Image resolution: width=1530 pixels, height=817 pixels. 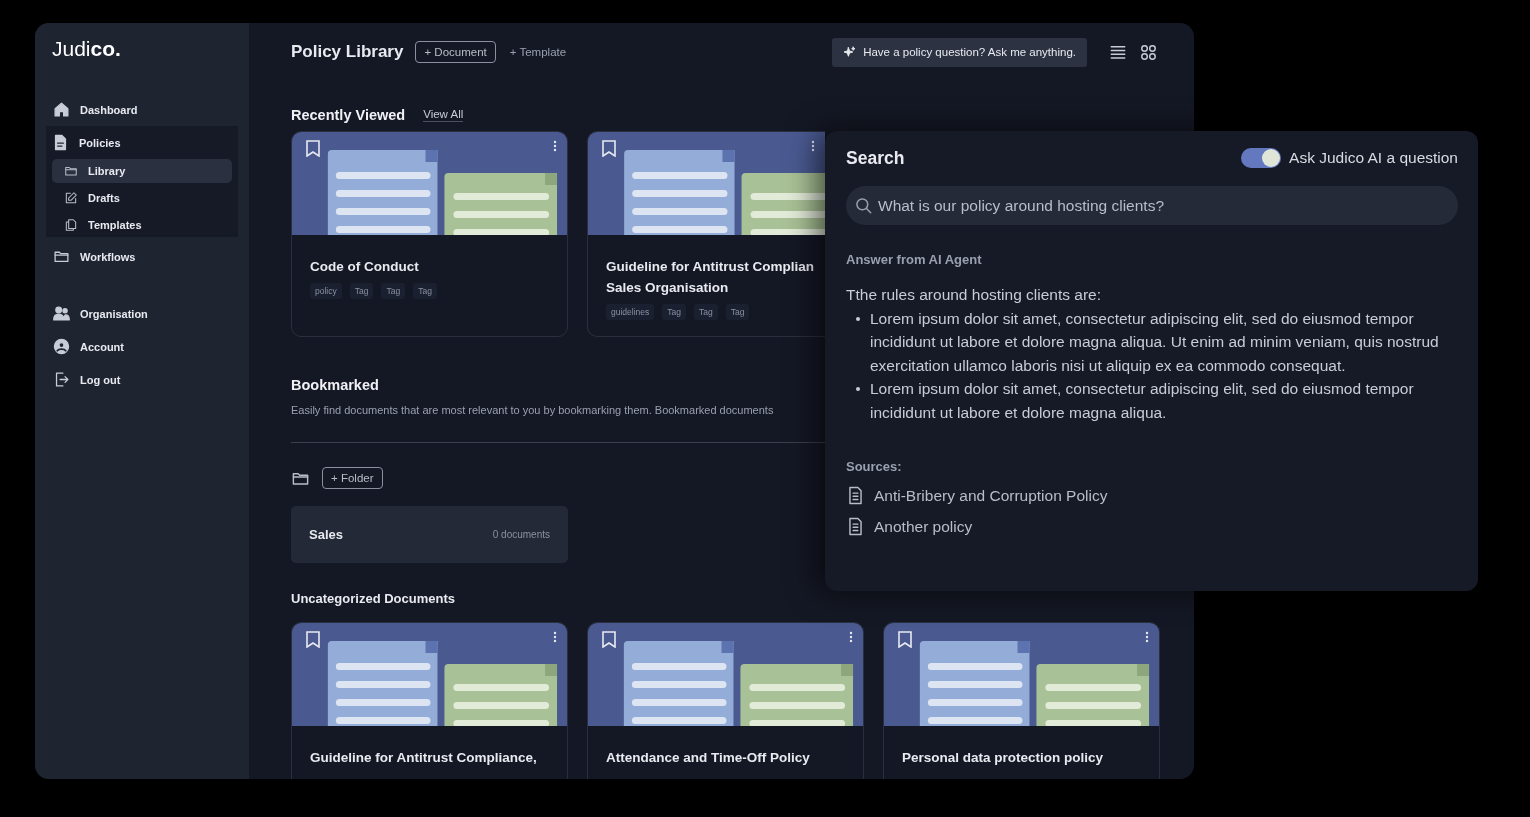 I want to click on sidebar-subitem: Drafts, so click(x=142, y=198).